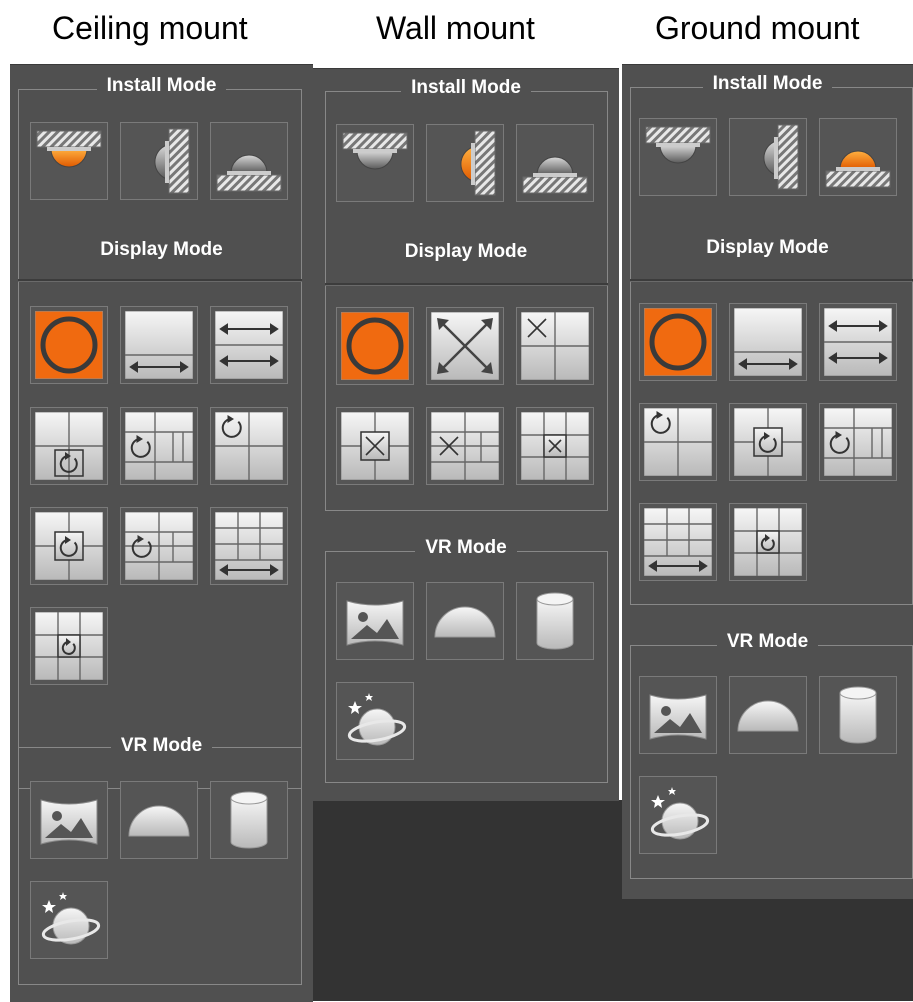  I want to click on display-1p-4r-button, so click(858, 442).